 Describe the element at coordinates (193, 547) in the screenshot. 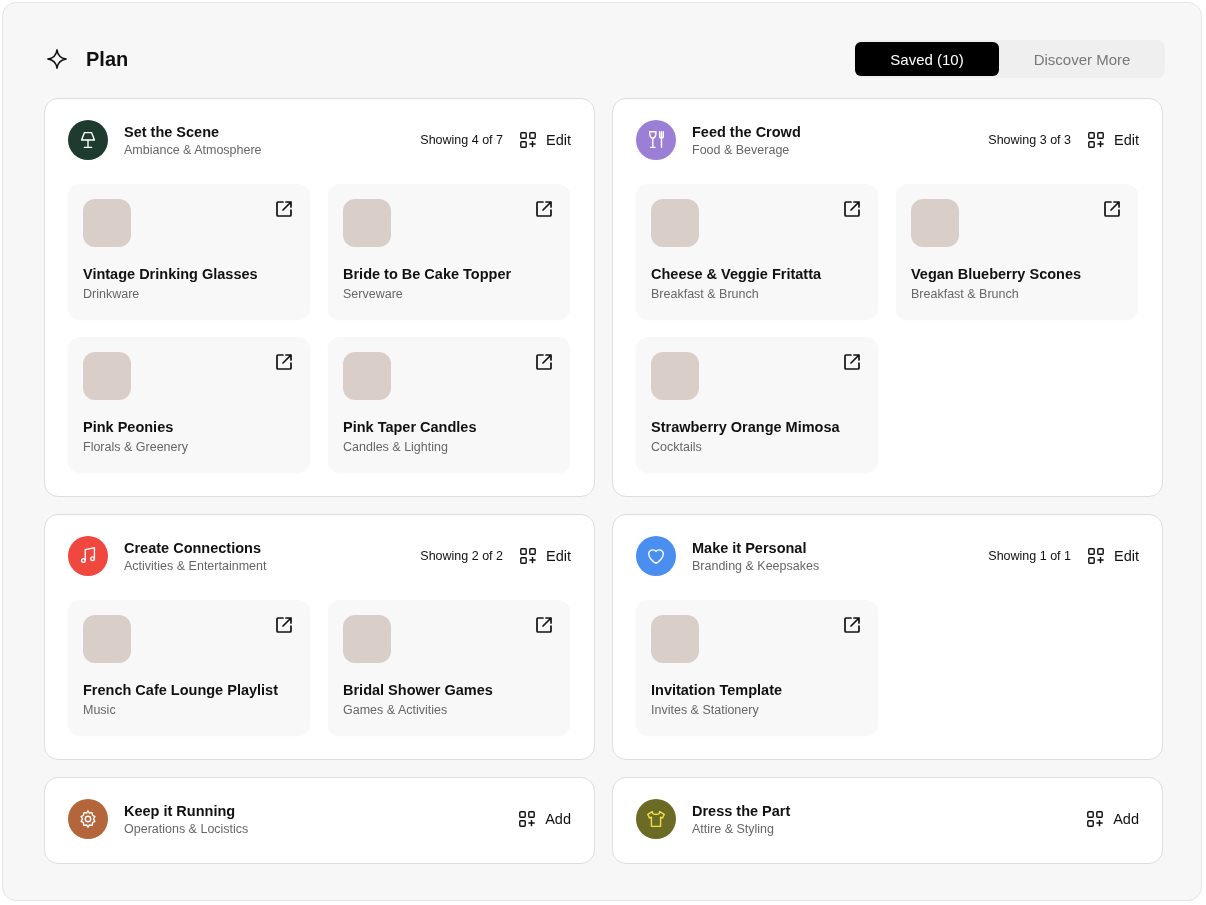

I see `category-title: Create Connections` at that location.